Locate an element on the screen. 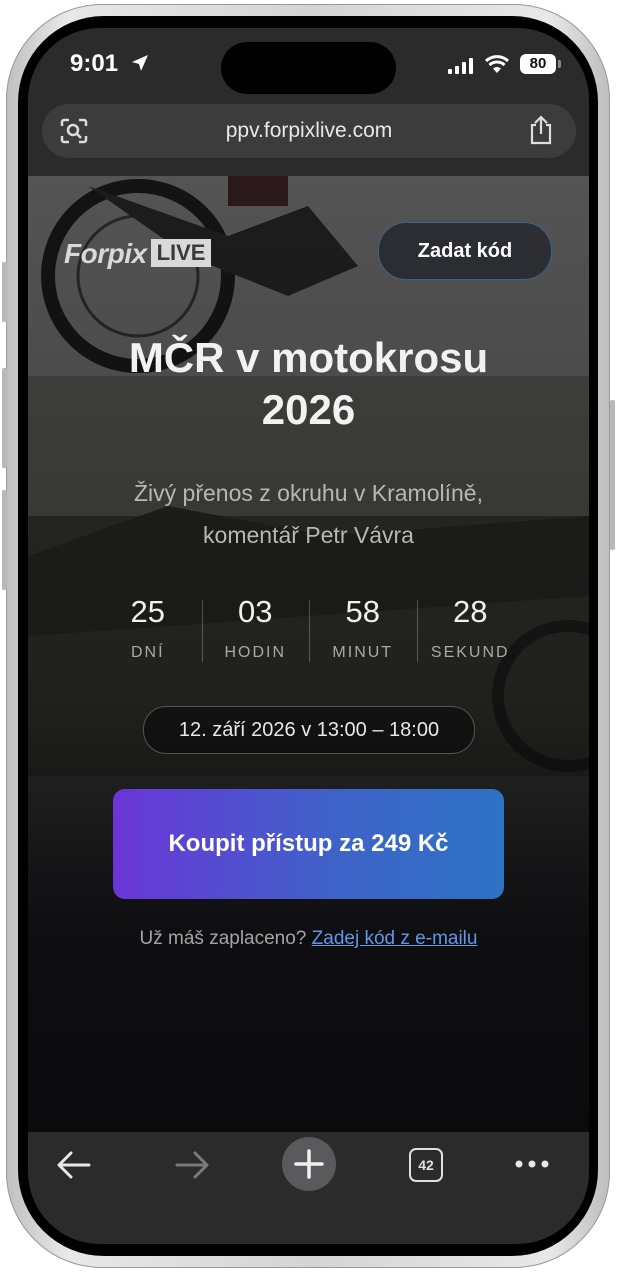 The image size is (617, 1272). browser-toolbar: 42 is located at coordinates (308, 1188).